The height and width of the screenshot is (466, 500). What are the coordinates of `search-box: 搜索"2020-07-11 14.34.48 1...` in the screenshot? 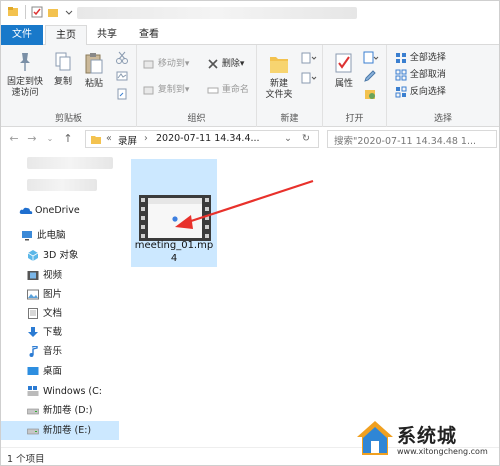 It's located at (412, 139).